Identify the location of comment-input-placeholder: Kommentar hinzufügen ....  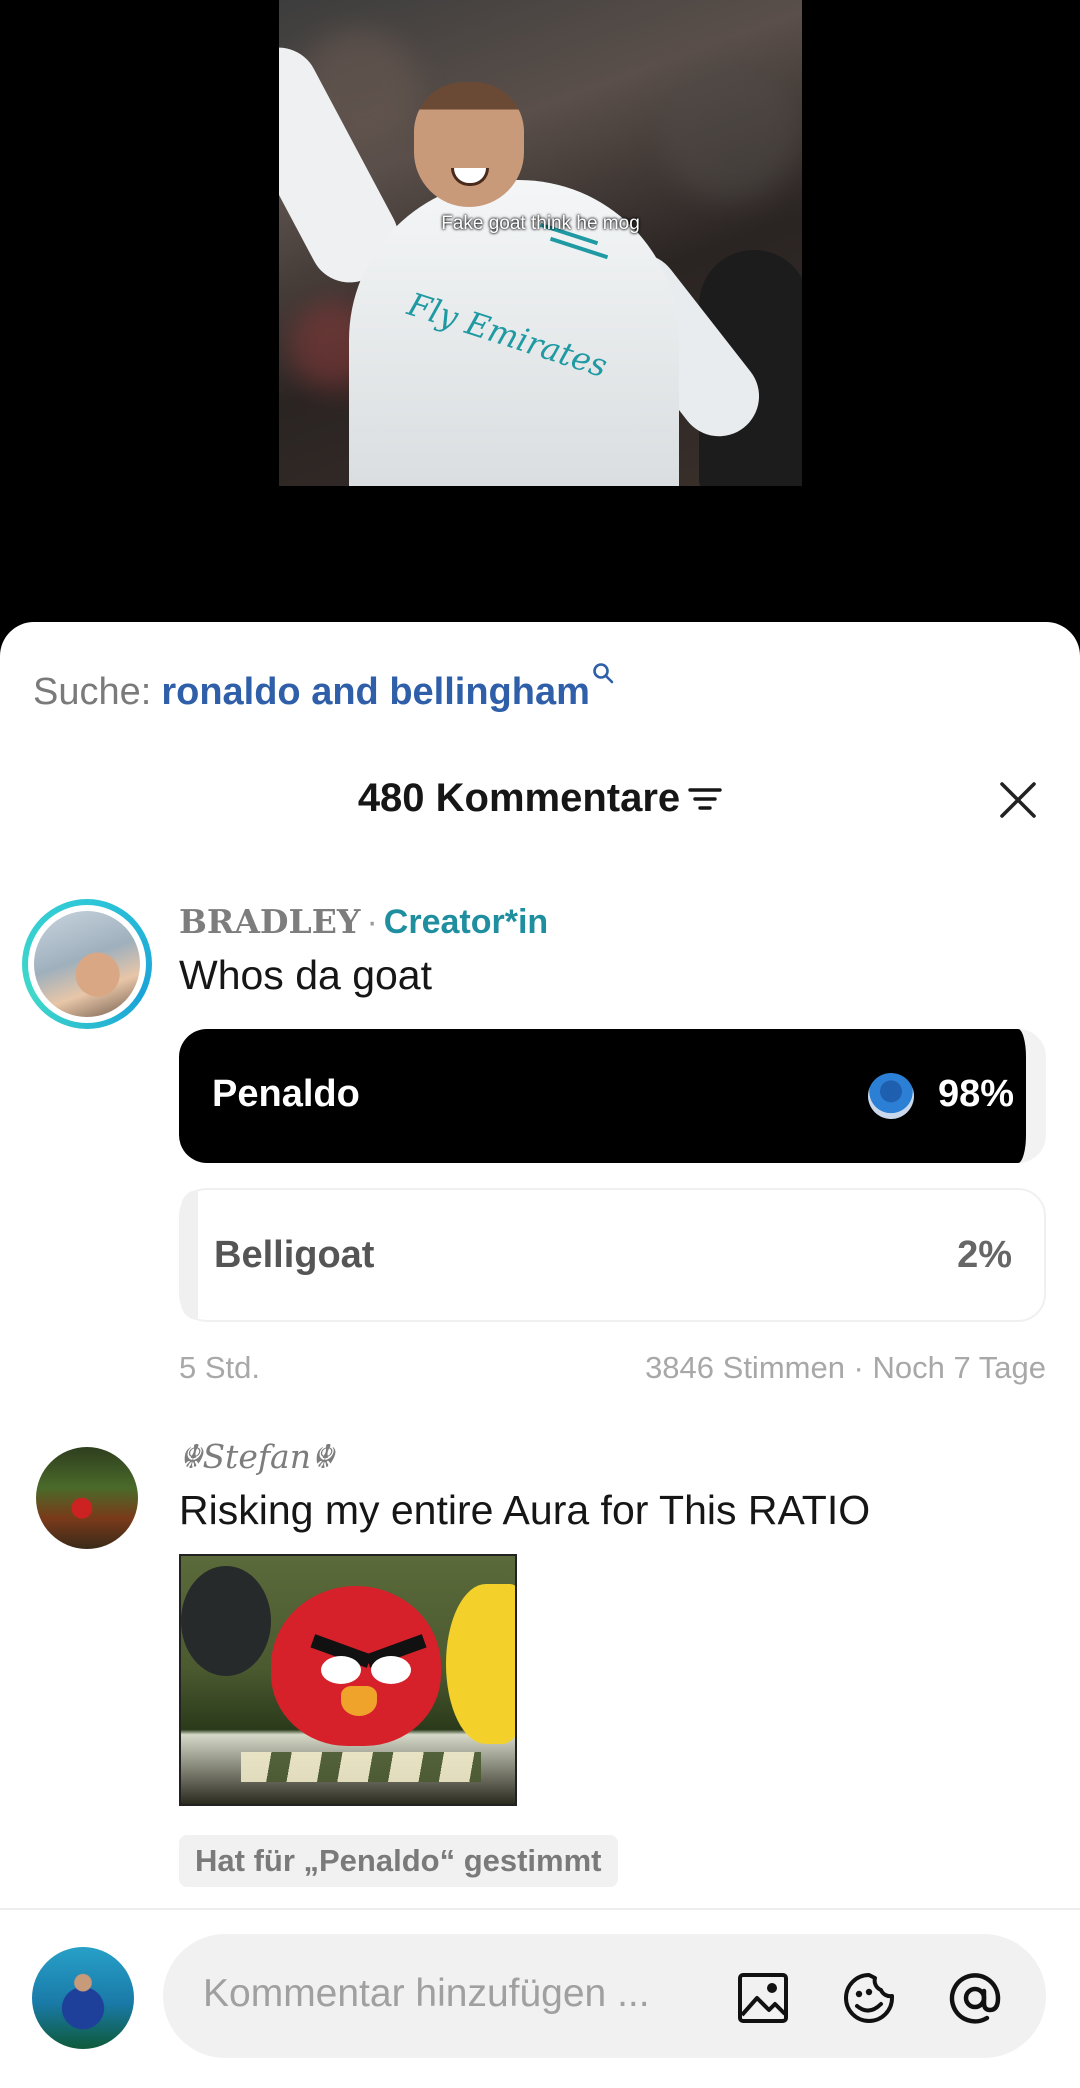
(426, 1993).